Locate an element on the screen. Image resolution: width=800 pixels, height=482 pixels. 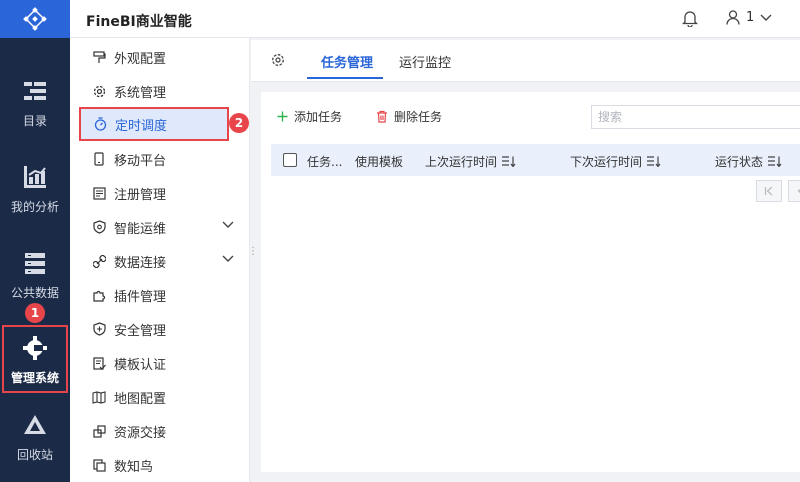
link-icon is located at coordinates (99, 261).